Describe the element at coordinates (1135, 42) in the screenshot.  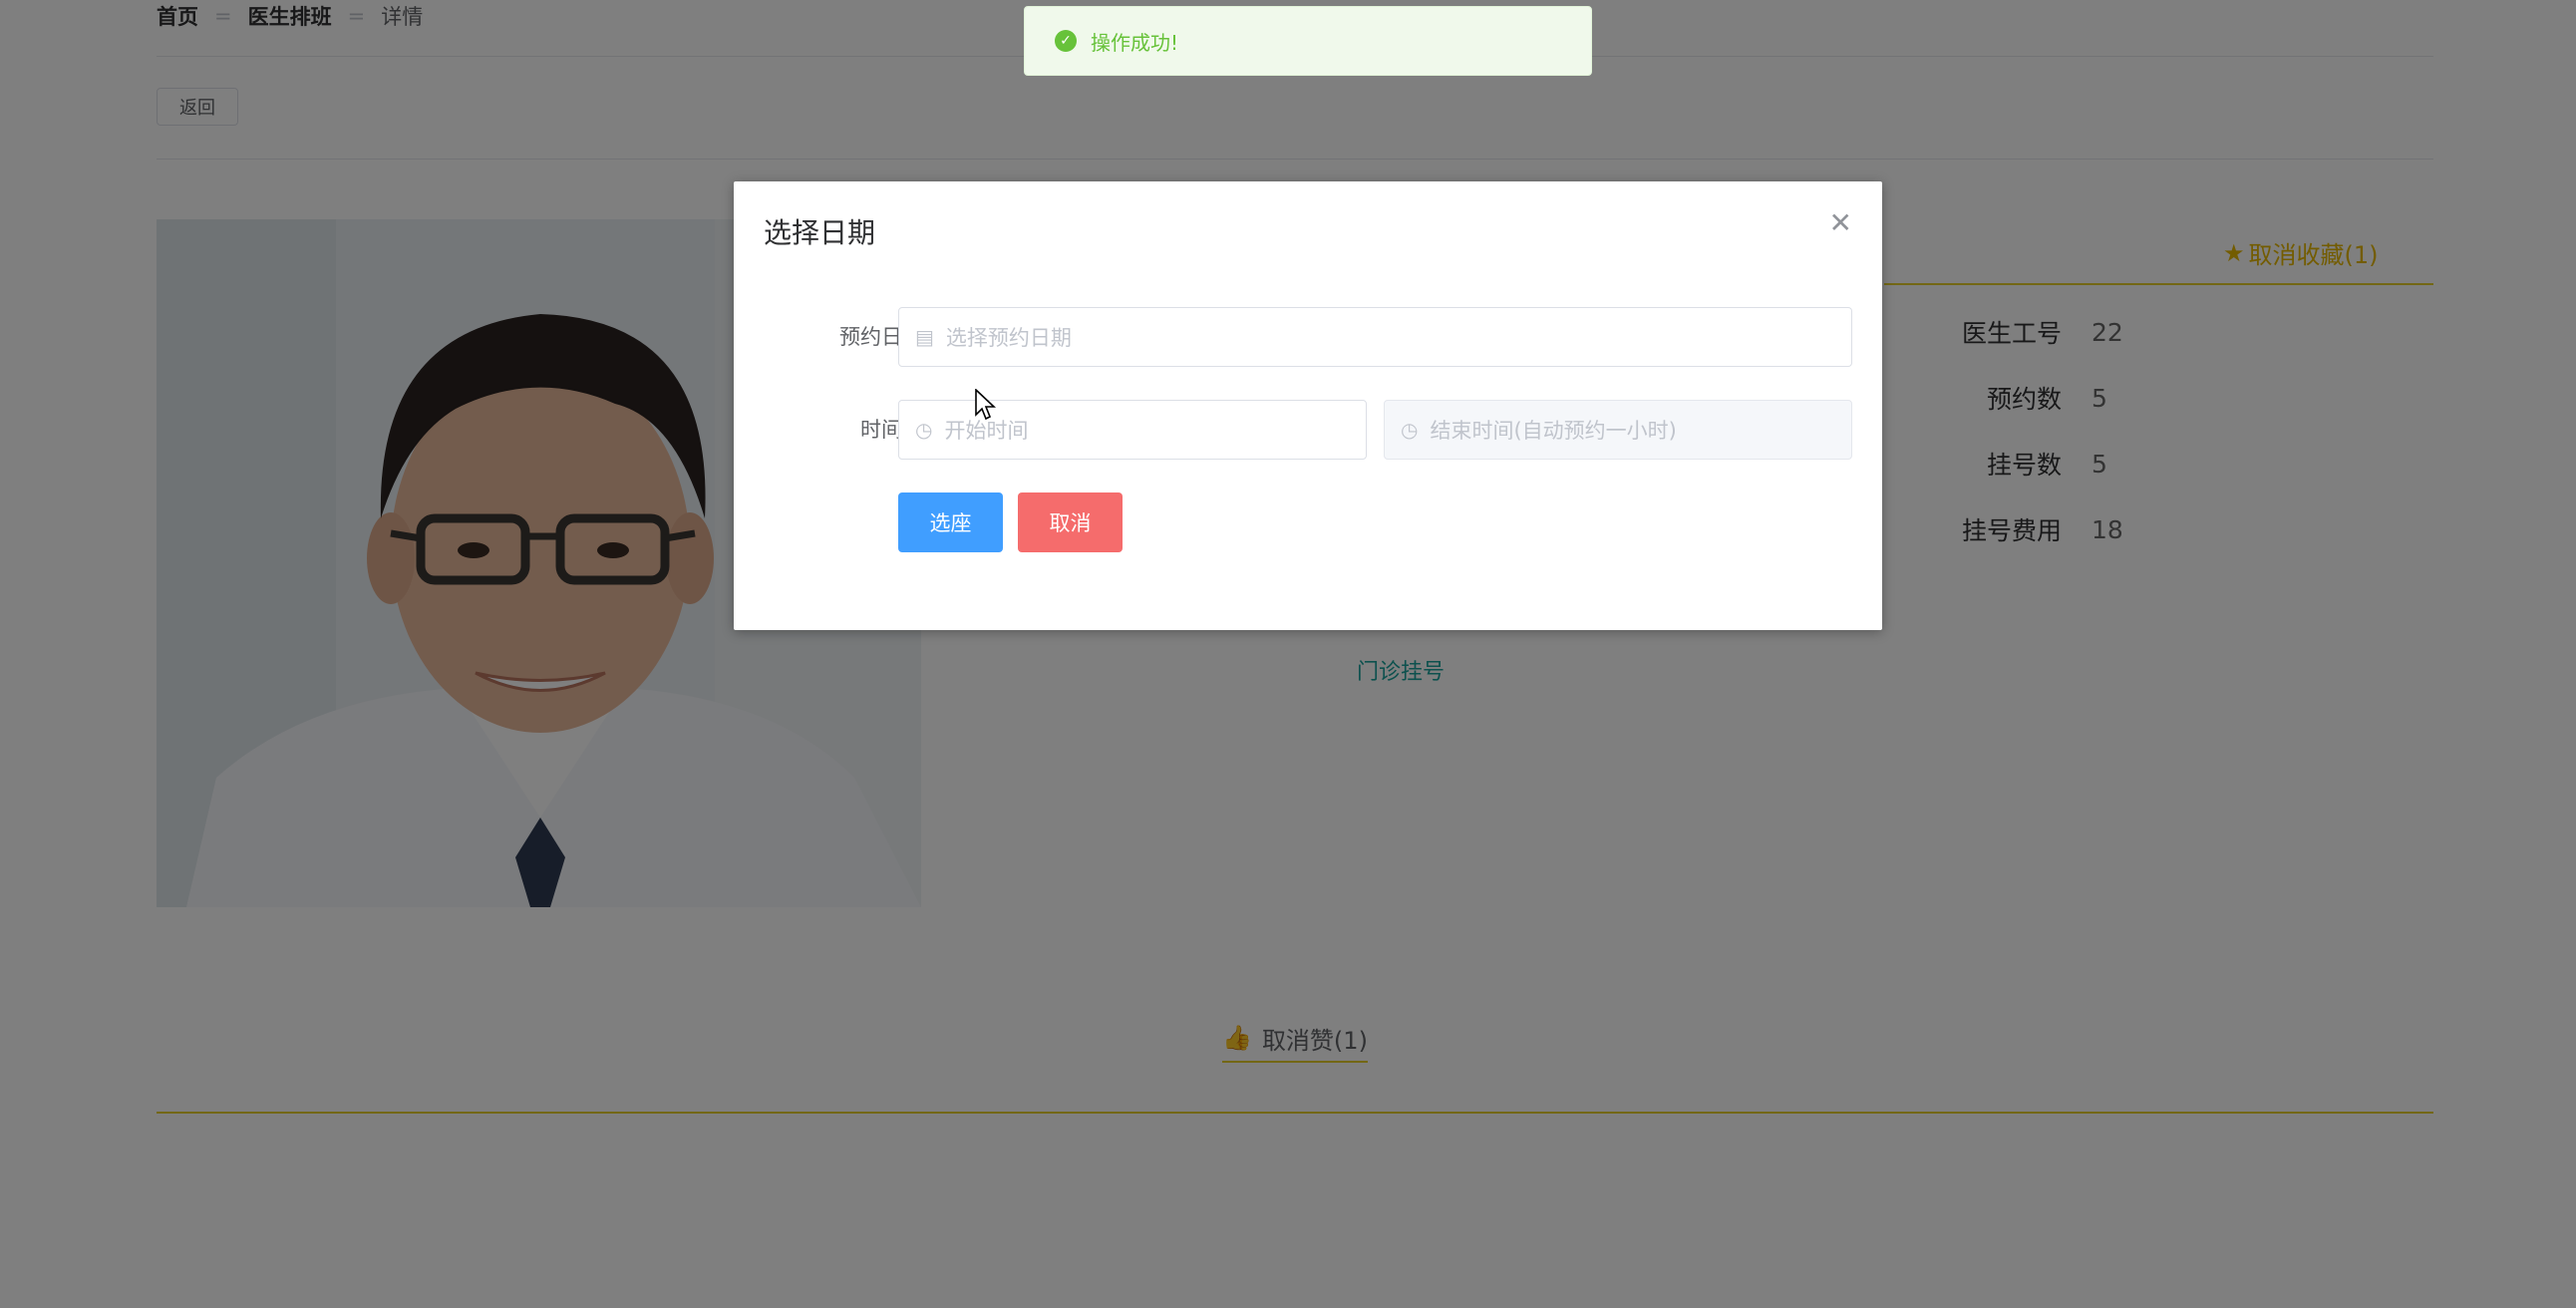
I see `toast-message: 操作成功!` at that location.